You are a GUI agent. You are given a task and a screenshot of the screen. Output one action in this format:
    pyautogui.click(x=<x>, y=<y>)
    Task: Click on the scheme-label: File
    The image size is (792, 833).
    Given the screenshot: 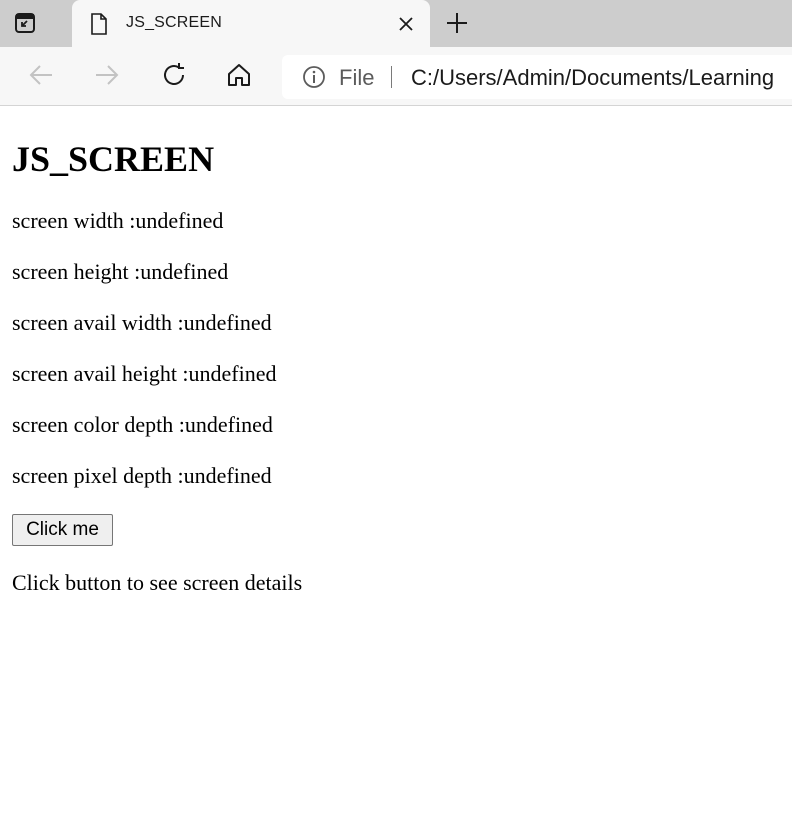 What is the action you would take?
    pyautogui.click(x=357, y=77)
    